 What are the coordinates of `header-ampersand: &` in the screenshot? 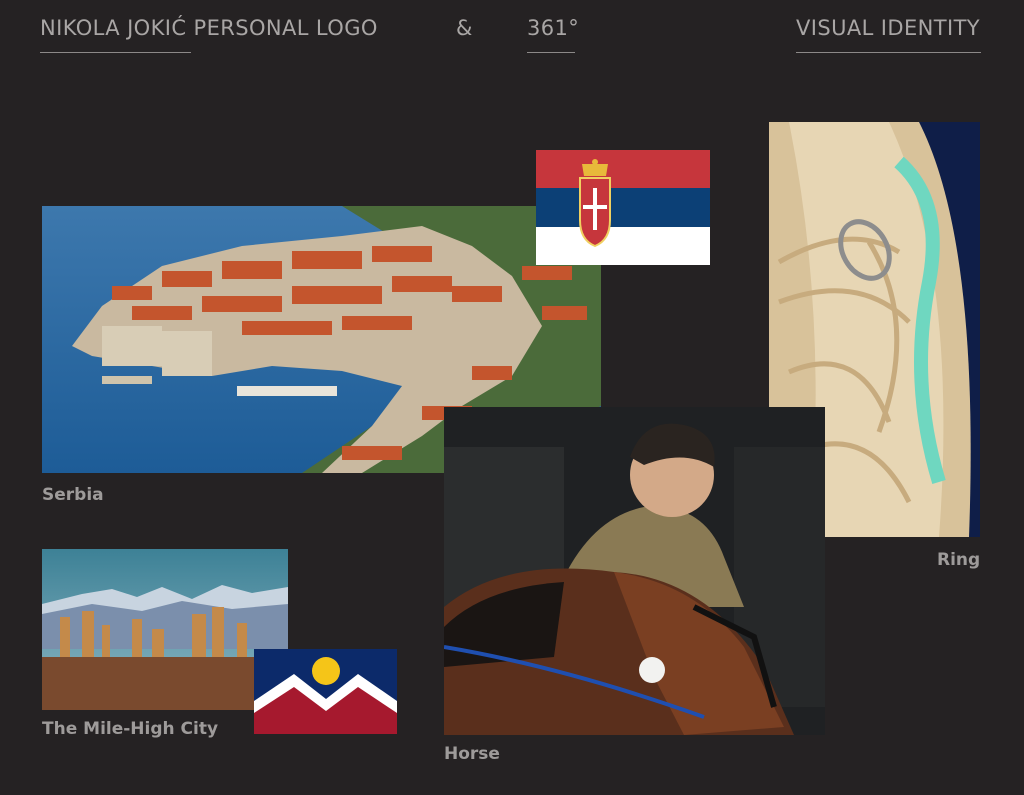 It's located at (464, 28).